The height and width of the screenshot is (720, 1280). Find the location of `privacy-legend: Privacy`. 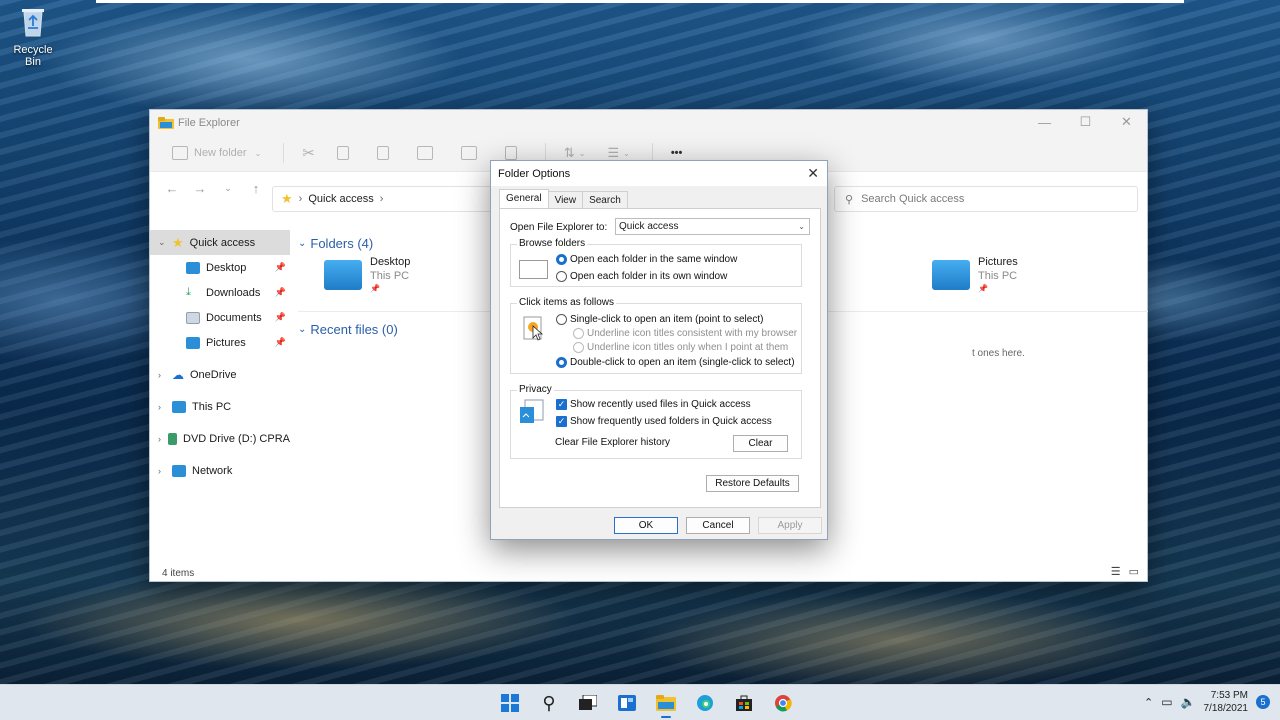

privacy-legend: Privacy is located at coordinates (535, 389).